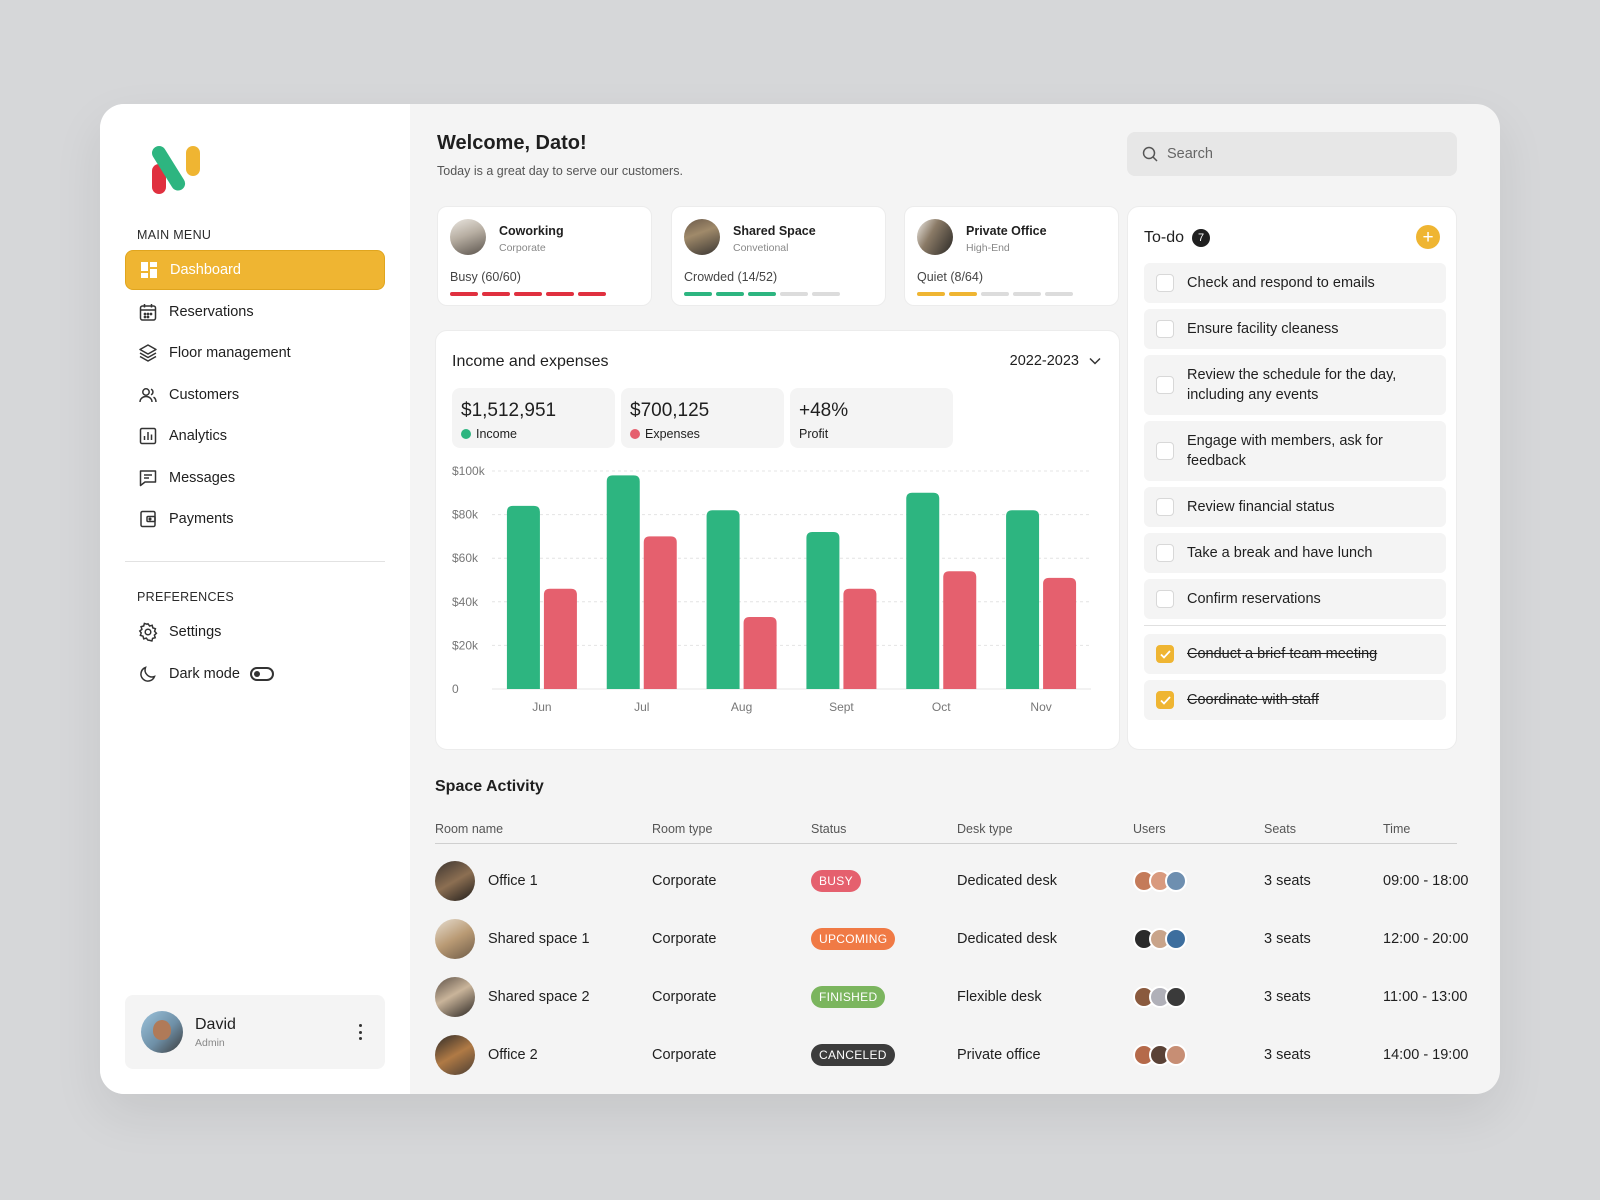  What do you see at coordinates (255, 312) in the screenshot?
I see `sidebar-item-reservations: Reservations` at bounding box center [255, 312].